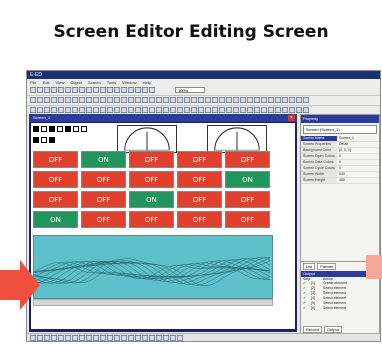 The image size is (382, 346). Describe the element at coordinates (327, 266) in the screenshot. I see `tab-partner: Partner` at that location.